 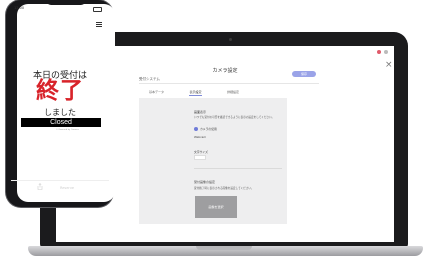 I want to click on image-heading: 受付画像の設定, so click(x=205, y=182).